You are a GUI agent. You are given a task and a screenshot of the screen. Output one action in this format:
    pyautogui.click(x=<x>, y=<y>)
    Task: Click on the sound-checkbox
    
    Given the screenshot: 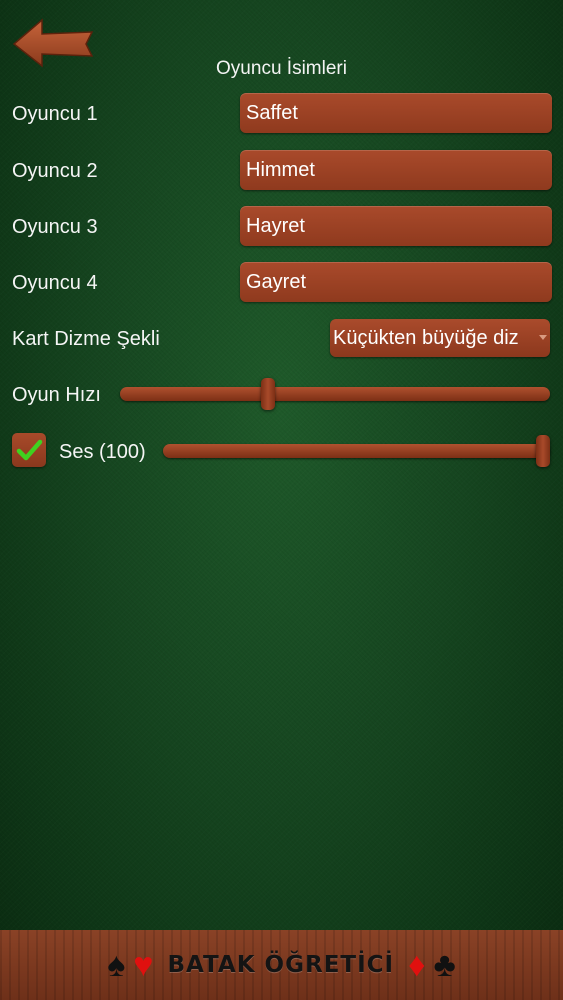 What is the action you would take?
    pyautogui.click(x=29, y=450)
    